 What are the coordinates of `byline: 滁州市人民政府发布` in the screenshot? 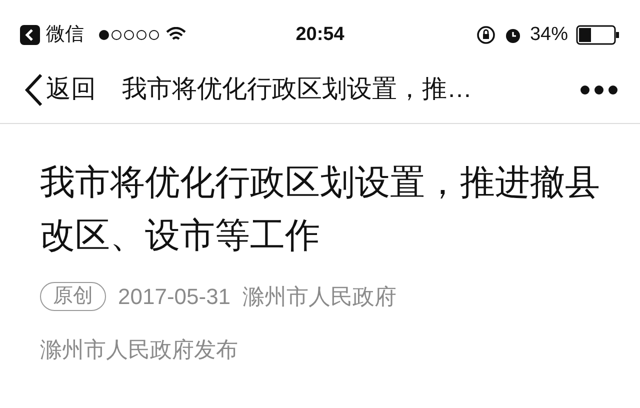 It's located at (139, 350).